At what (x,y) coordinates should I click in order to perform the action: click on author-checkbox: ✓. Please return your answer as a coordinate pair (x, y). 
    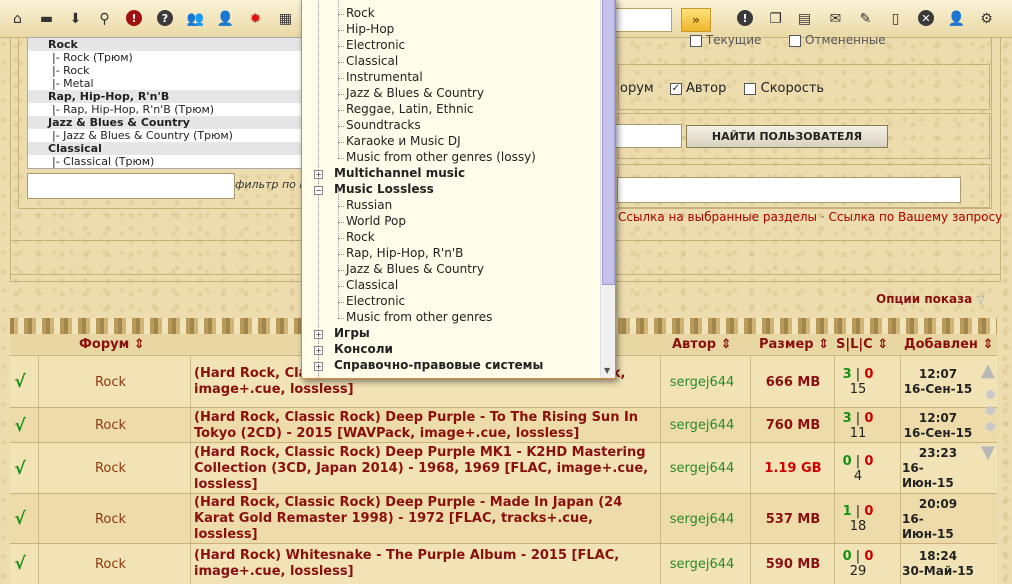
    Looking at the image, I should click on (675, 88).